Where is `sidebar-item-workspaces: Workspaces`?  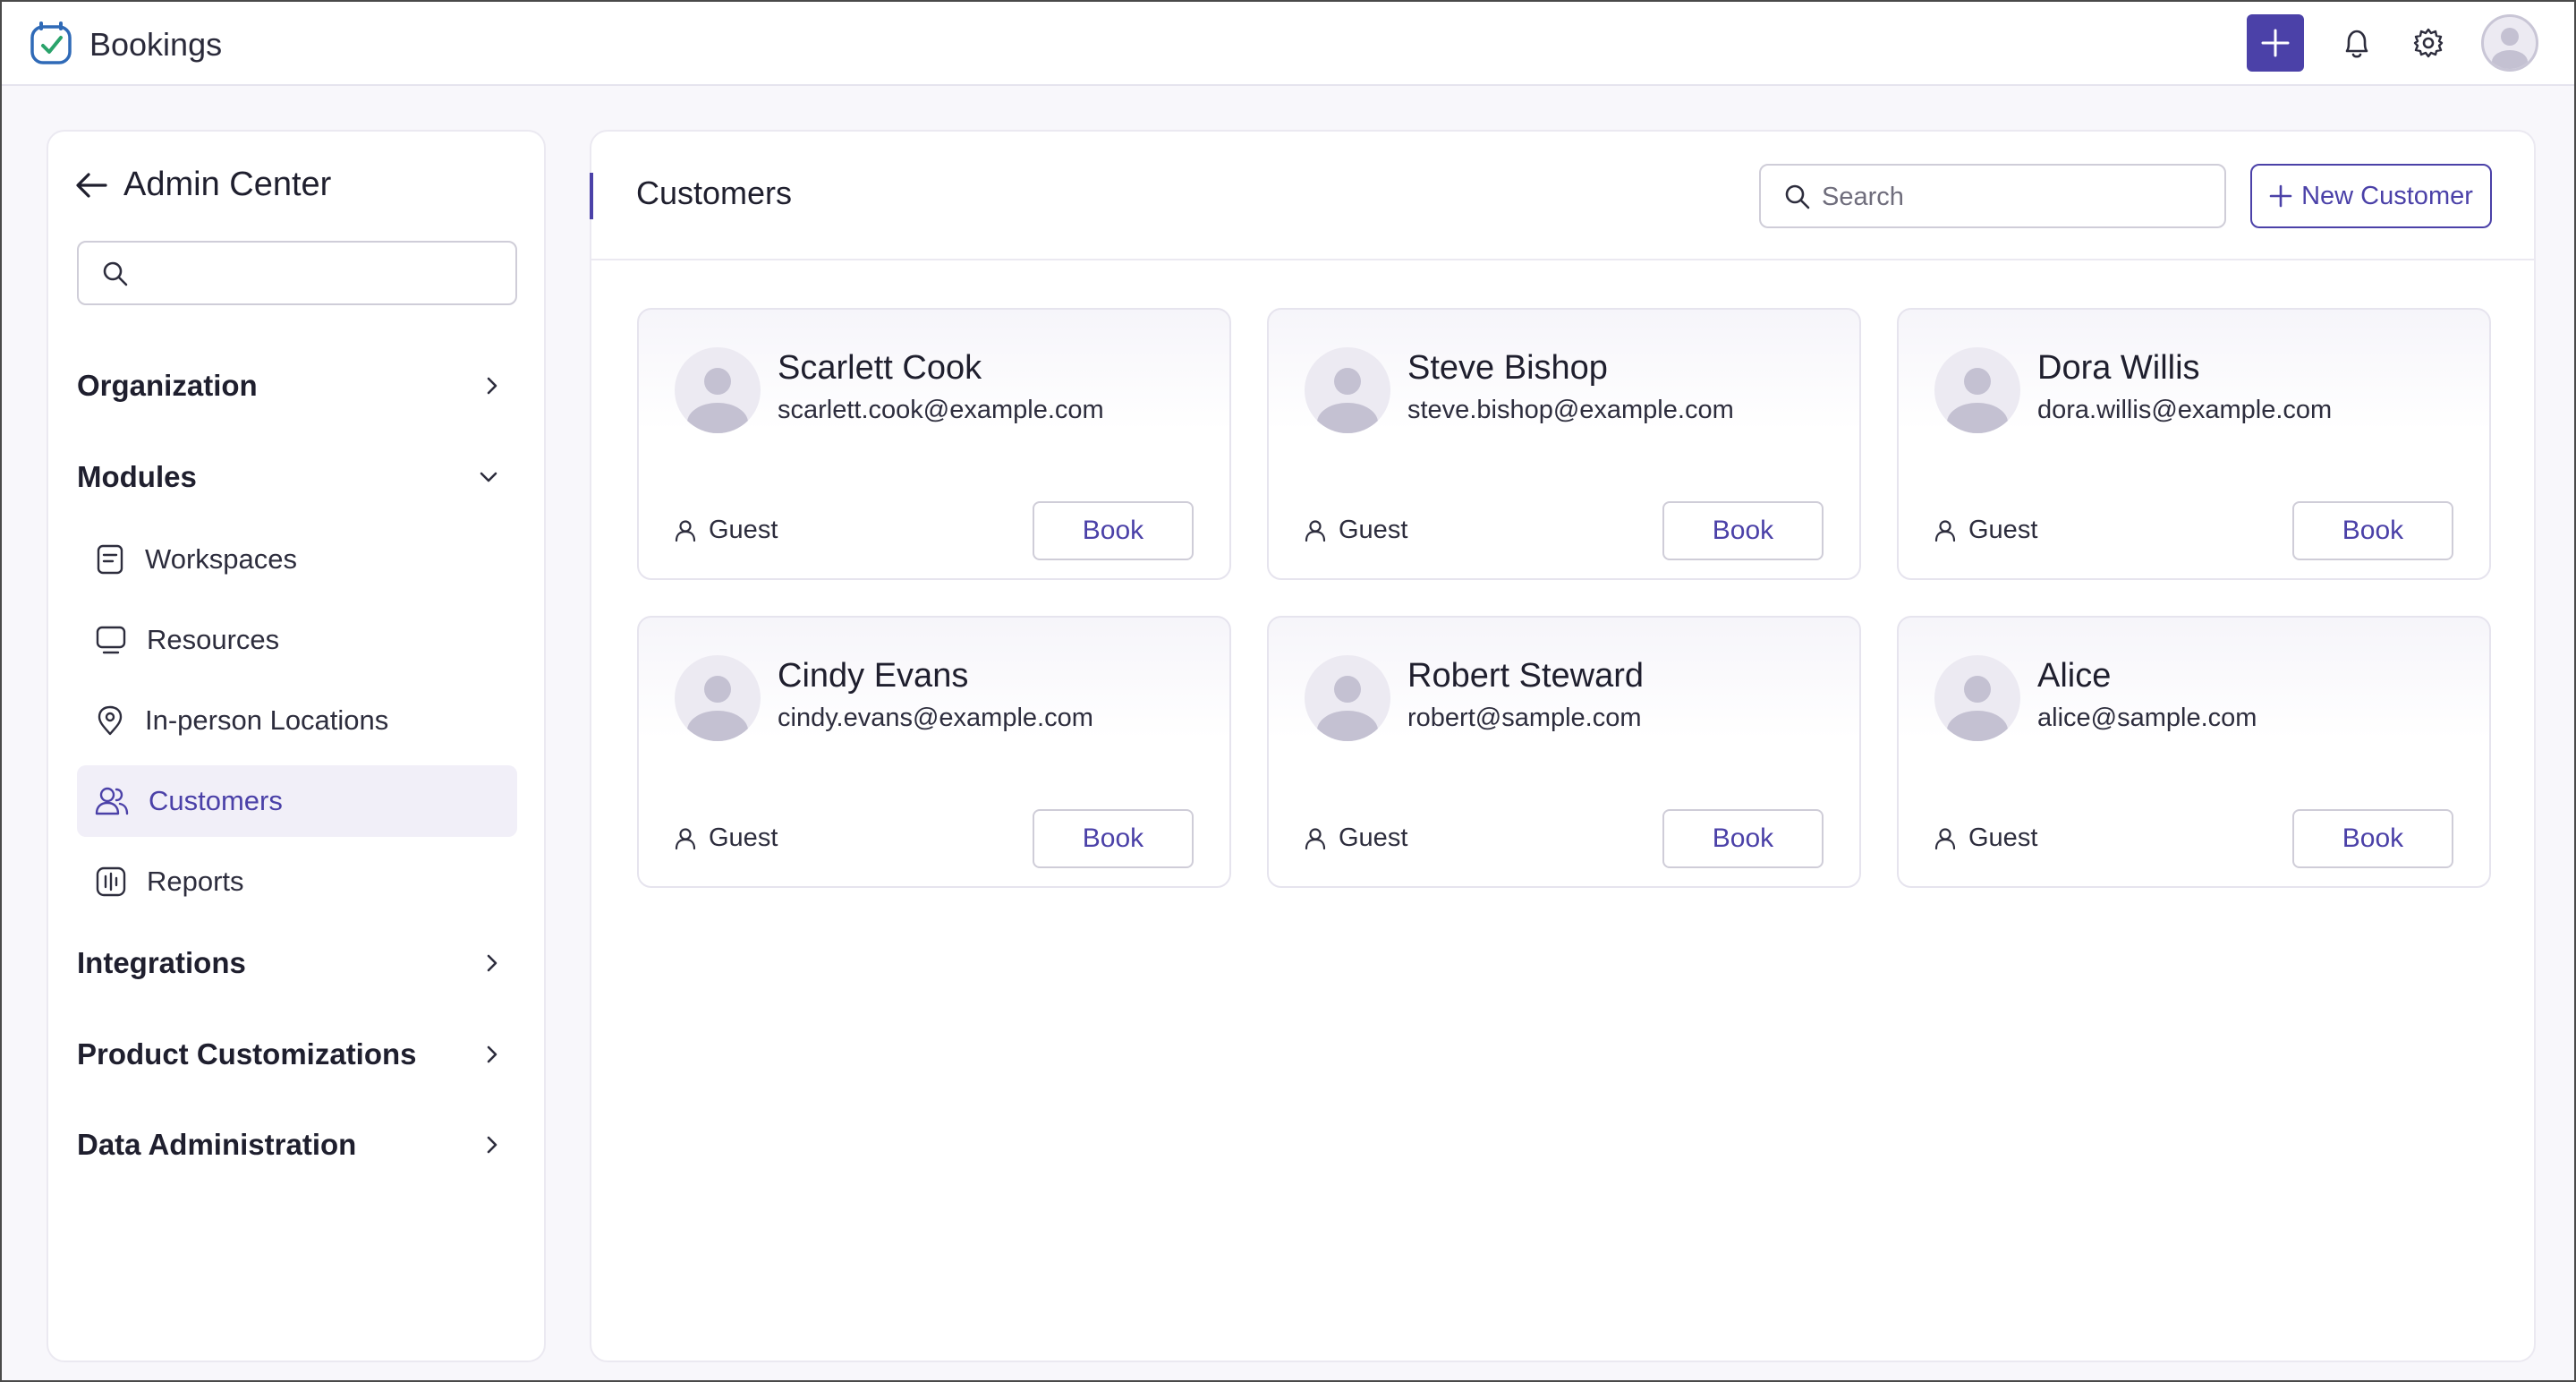 sidebar-item-workspaces: Workspaces is located at coordinates (297, 559).